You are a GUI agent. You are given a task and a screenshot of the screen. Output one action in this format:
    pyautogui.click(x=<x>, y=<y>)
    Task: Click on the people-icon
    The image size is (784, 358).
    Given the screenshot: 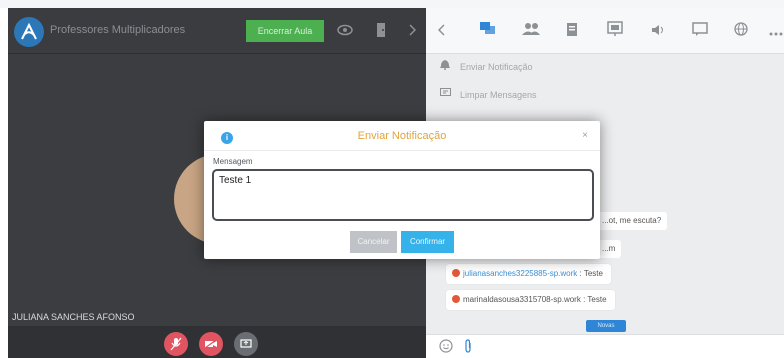 What is the action you would take?
    pyautogui.click(x=531, y=31)
    